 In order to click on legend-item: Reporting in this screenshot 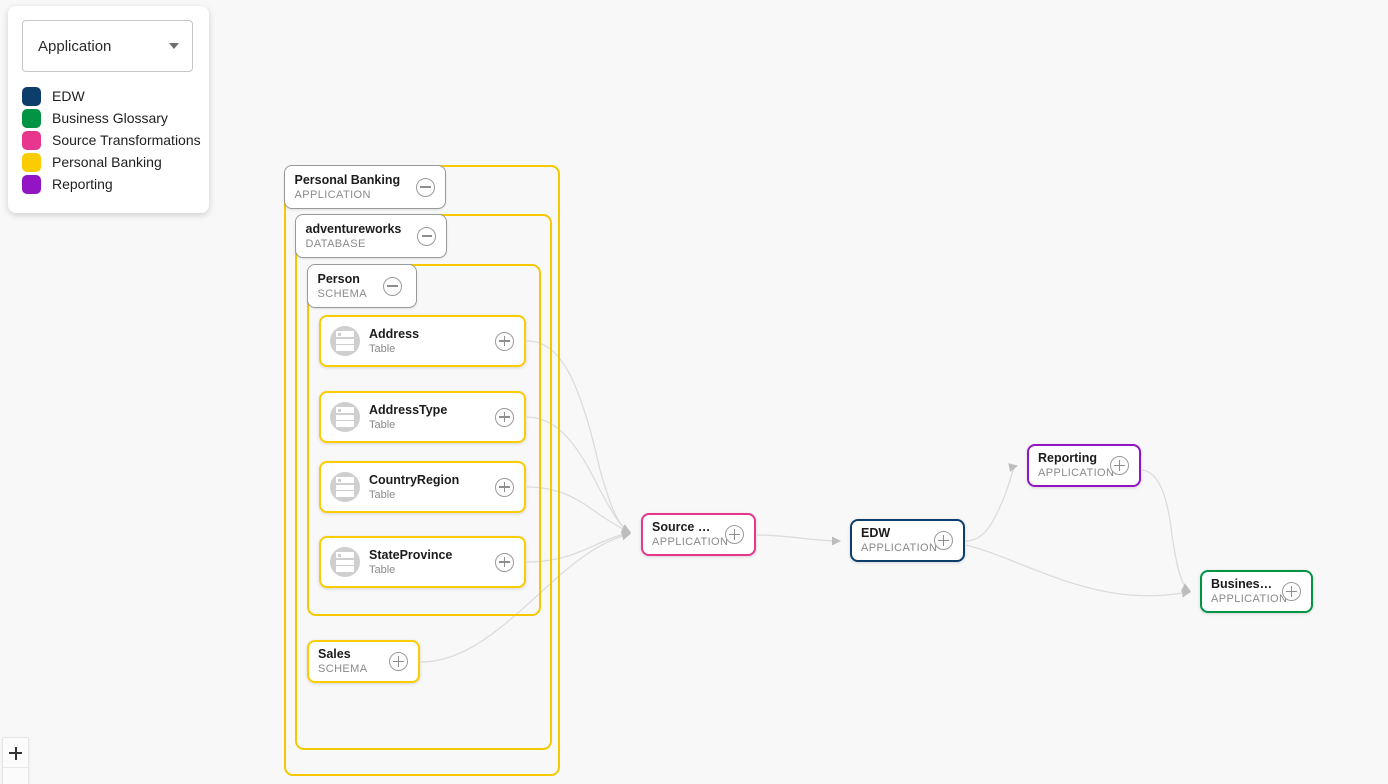, I will do `click(108, 184)`.